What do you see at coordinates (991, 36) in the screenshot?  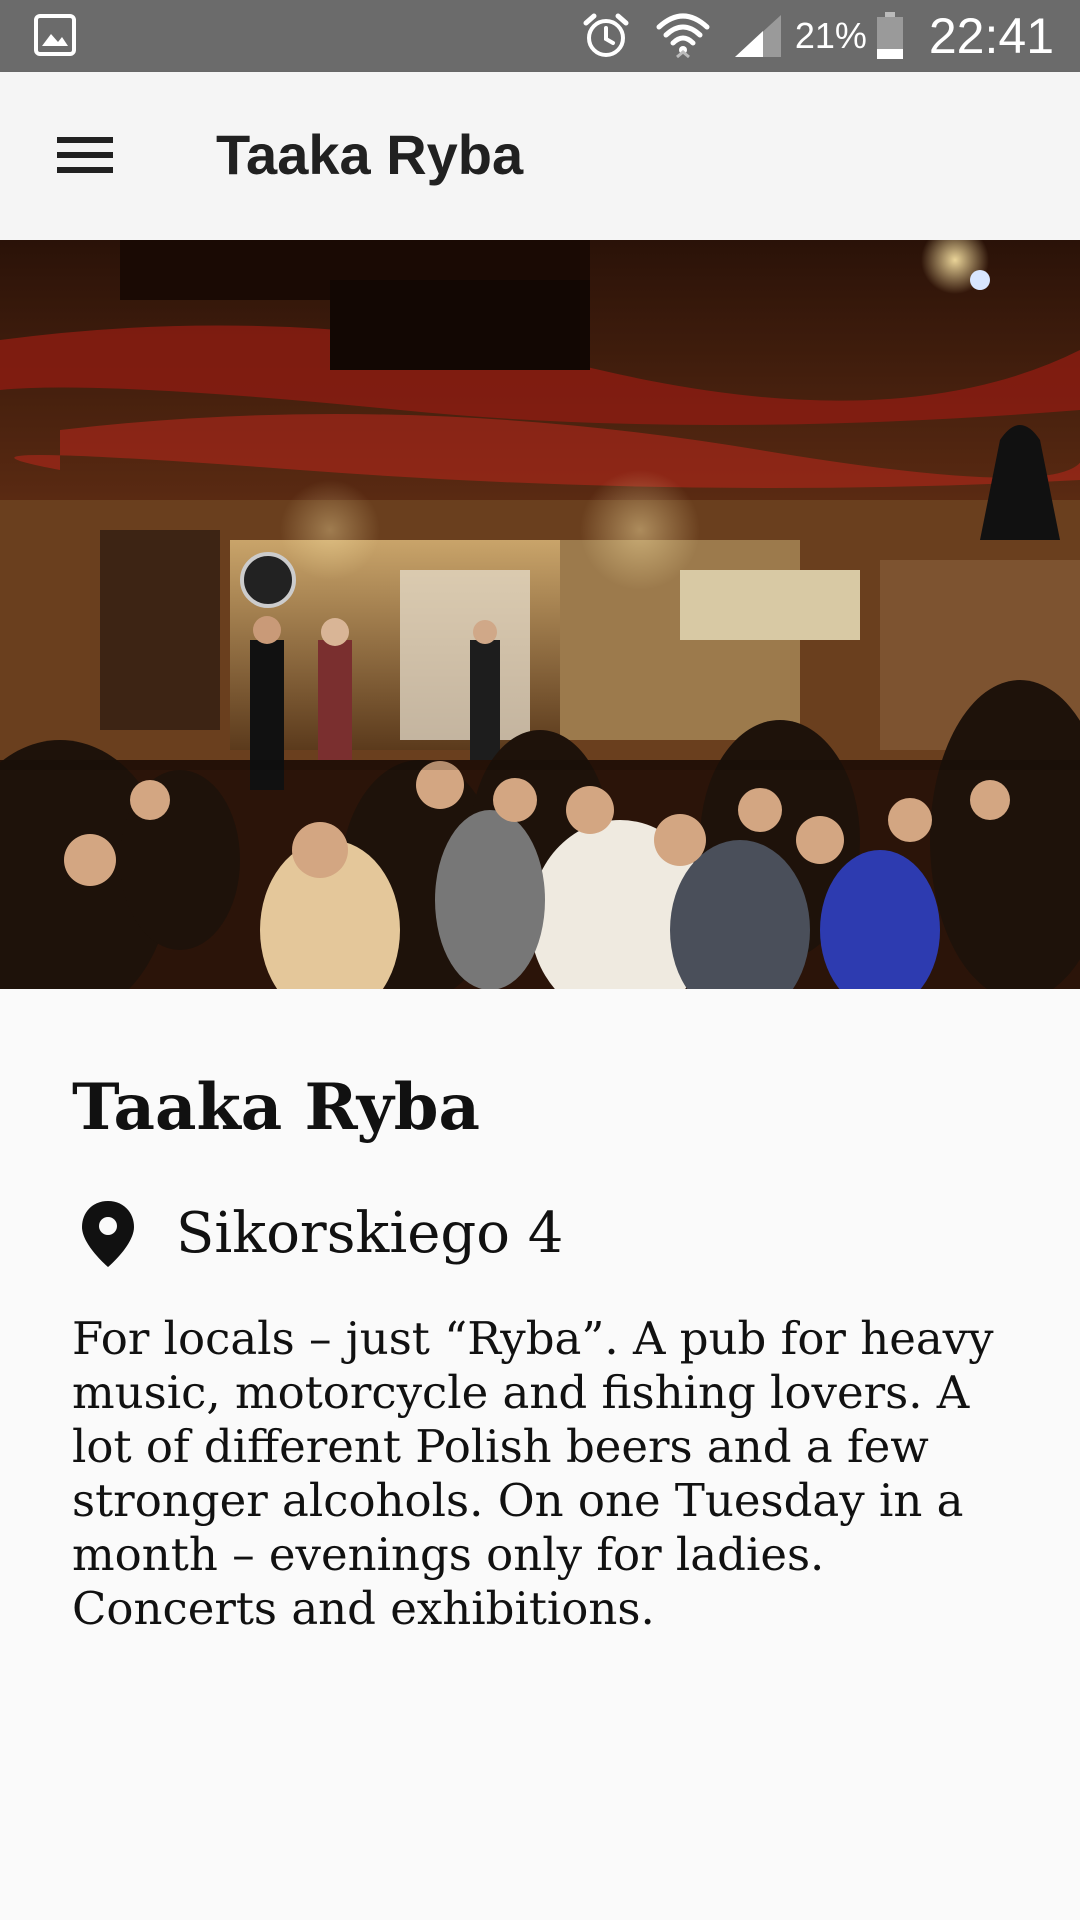 I see `clock: 22:41` at bounding box center [991, 36].